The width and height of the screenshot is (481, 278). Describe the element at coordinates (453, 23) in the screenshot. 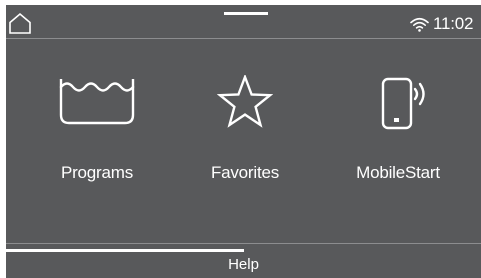

I see `clock: 11:02` at that location.